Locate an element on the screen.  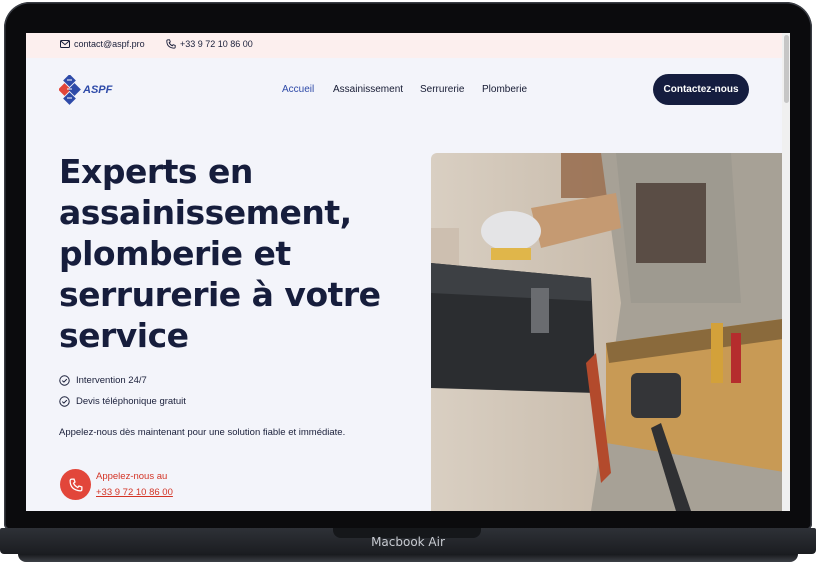
phone-icon is located at coordinates (171, 44).